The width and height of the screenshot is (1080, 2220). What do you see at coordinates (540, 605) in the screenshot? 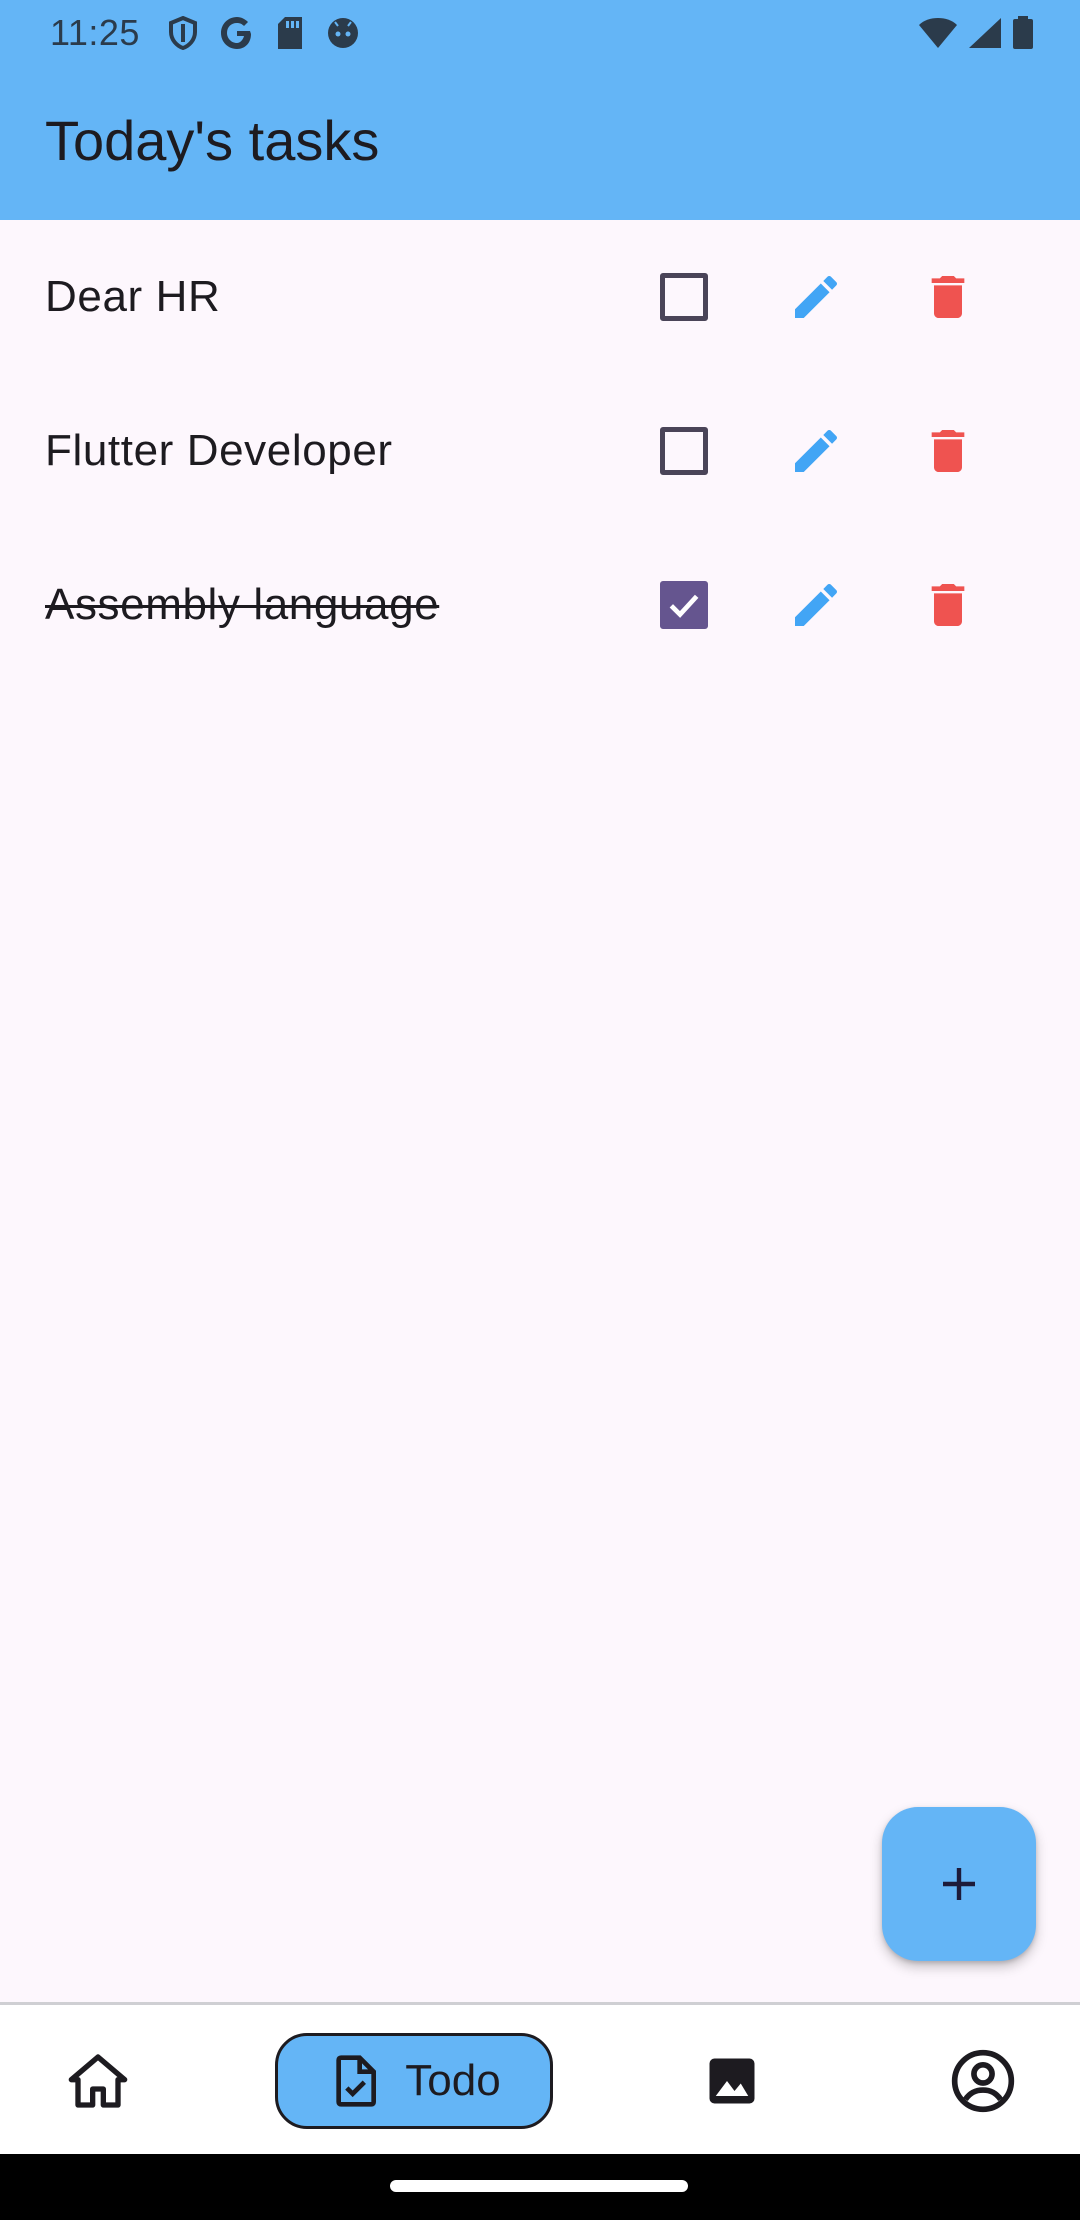
I see `task-item: Assembly language` at bounding box center [540, 605].